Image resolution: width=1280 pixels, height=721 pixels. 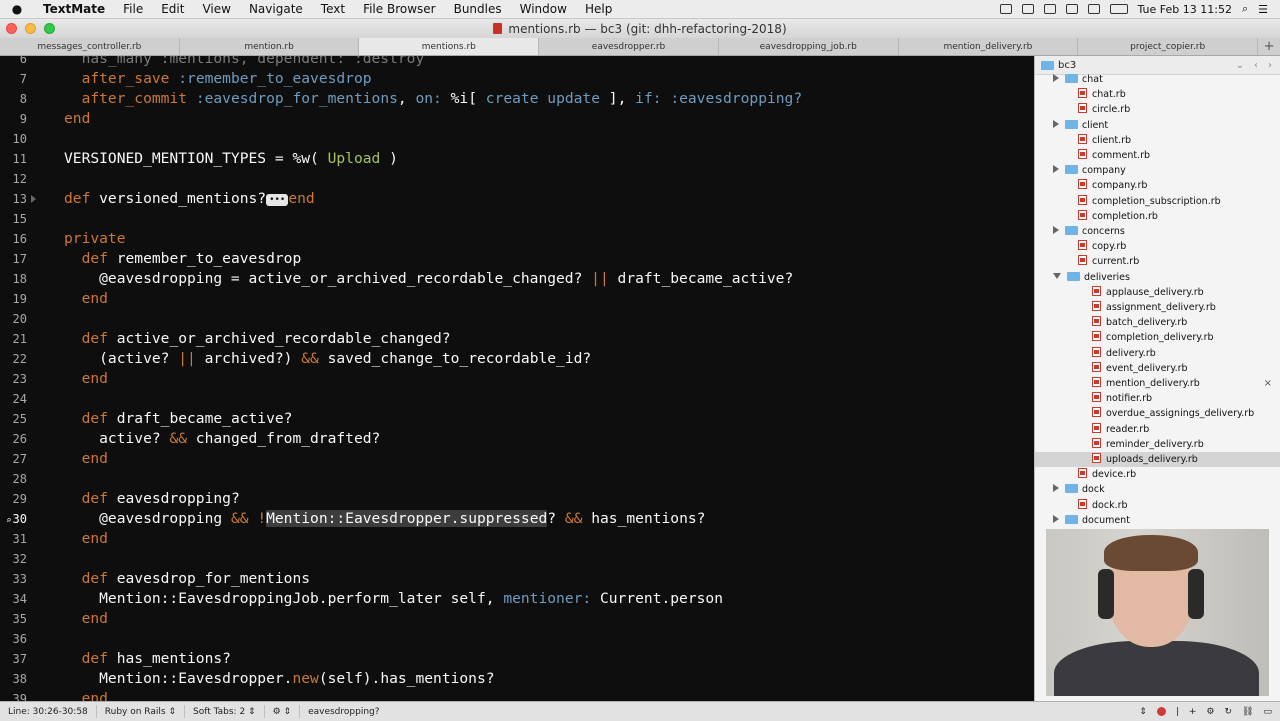 What do you see at coordinates (497, 28) in the screenshot?
I see `document-proxy-icon` at bounding box center [497, 28].